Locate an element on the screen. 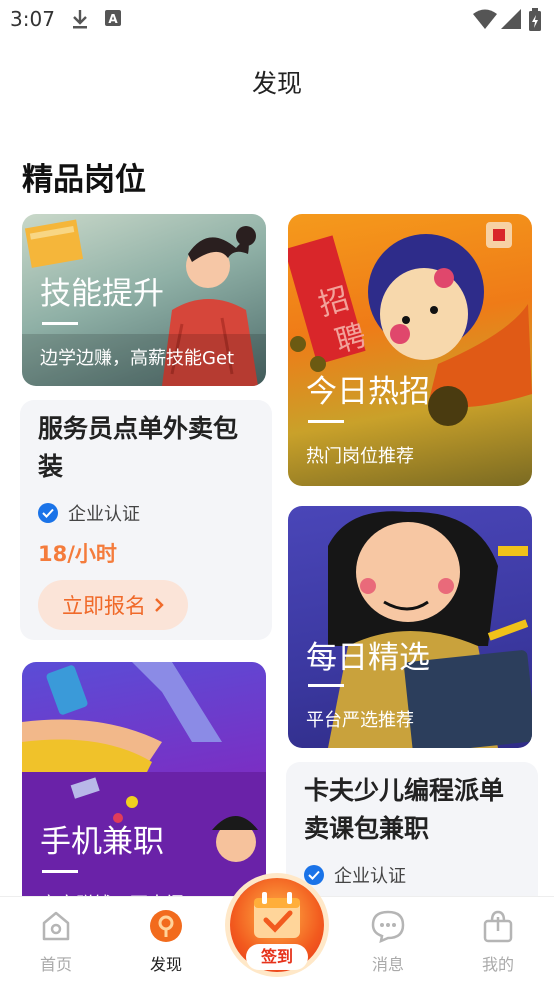 Image resolution: width=554 pixels, height=984 pixels. tab-home: 首页 is located at coordinates (56, 940).